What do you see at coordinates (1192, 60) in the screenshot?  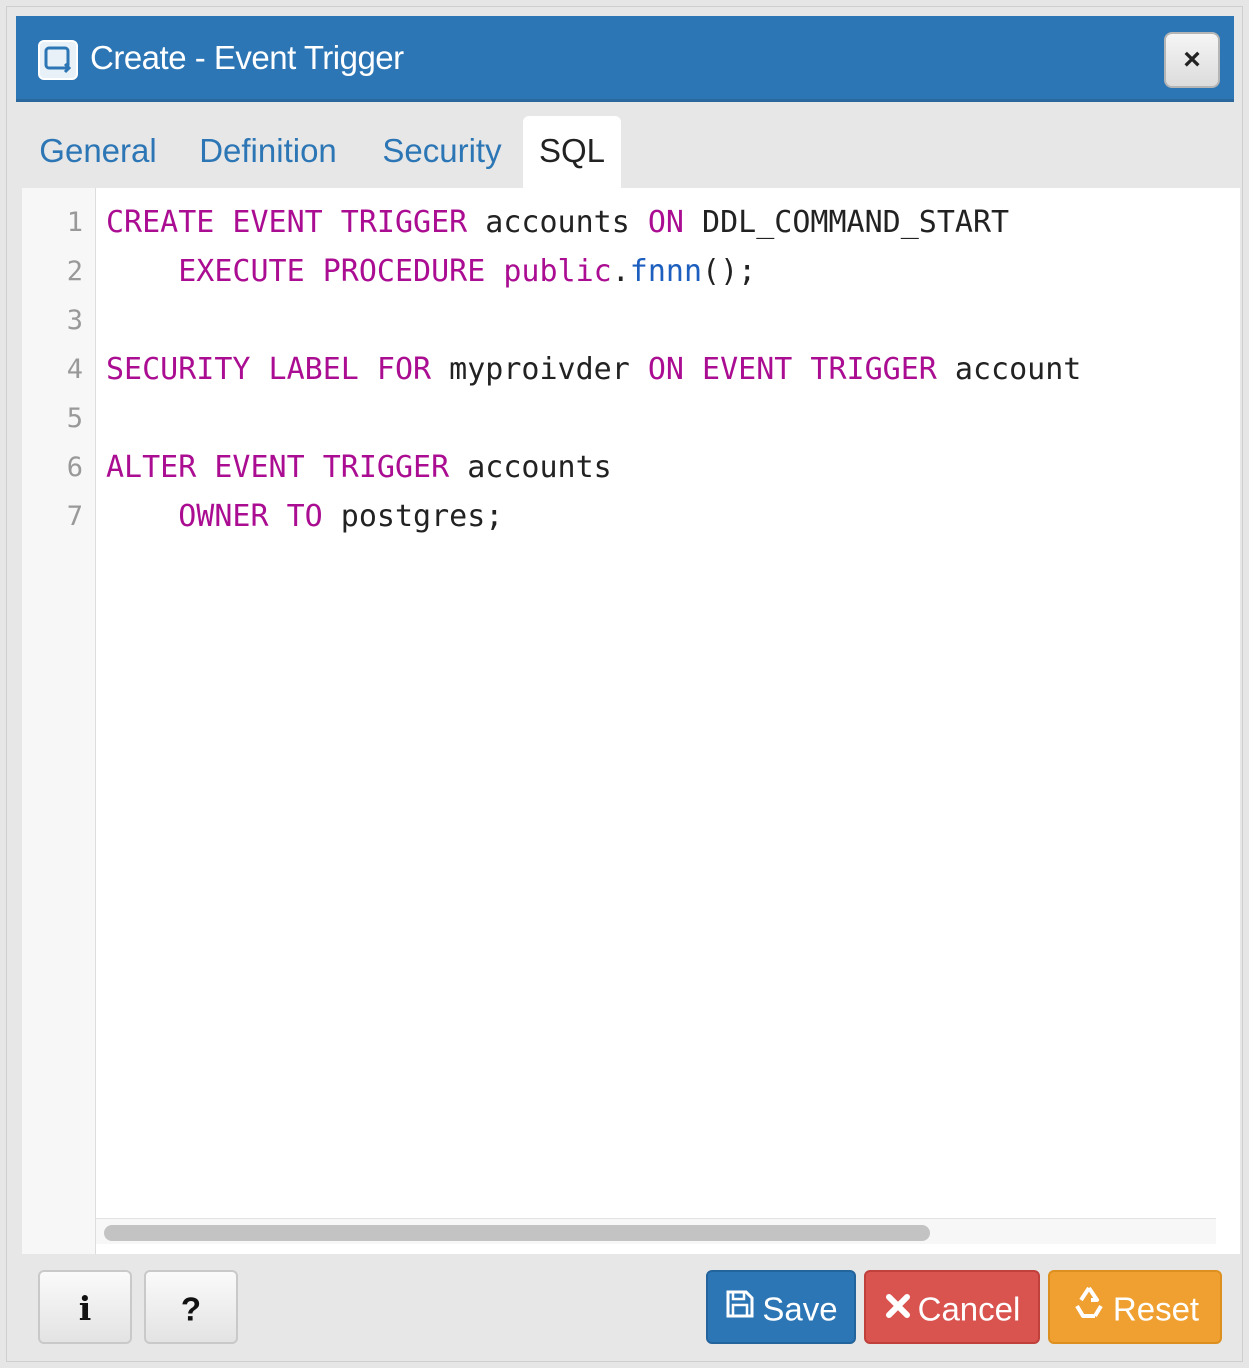 I see `close-button: ×` at bounding box center [1192, 60].